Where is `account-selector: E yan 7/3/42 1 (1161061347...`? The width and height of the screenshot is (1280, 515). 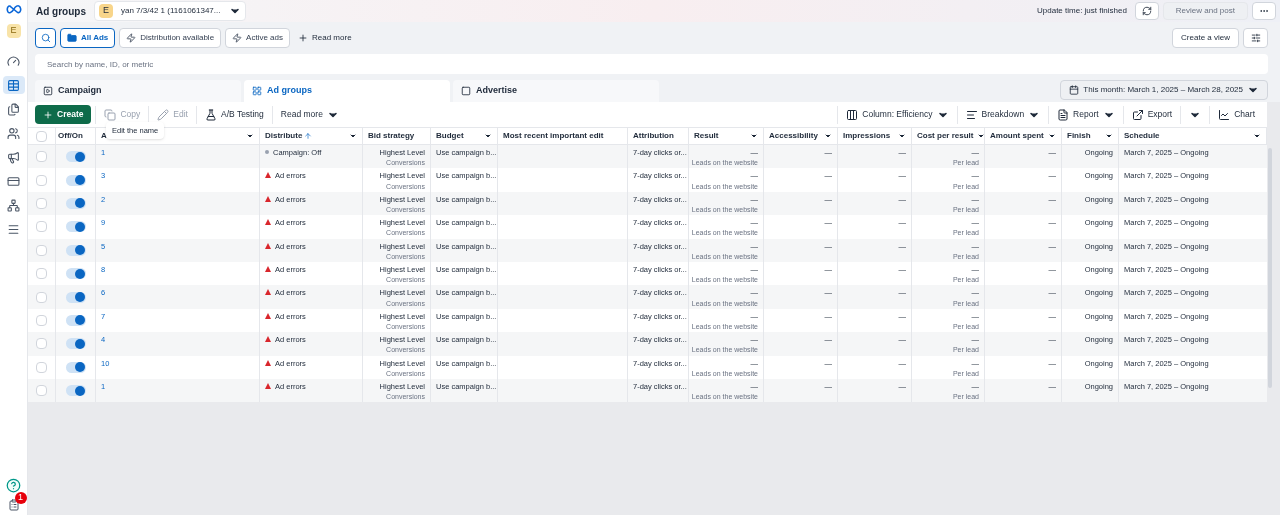 account-selector: E yan 7/3/42 1 (1161061347... is located at coordinates (170, 11).